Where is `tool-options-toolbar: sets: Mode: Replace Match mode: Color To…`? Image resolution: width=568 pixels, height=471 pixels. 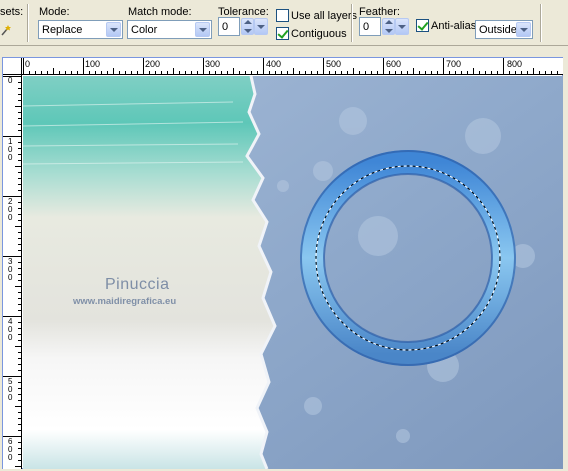 tool-options-toolbar: sets: Mode: Replace Match mode: Color To… is located at coordinates (284, 23).